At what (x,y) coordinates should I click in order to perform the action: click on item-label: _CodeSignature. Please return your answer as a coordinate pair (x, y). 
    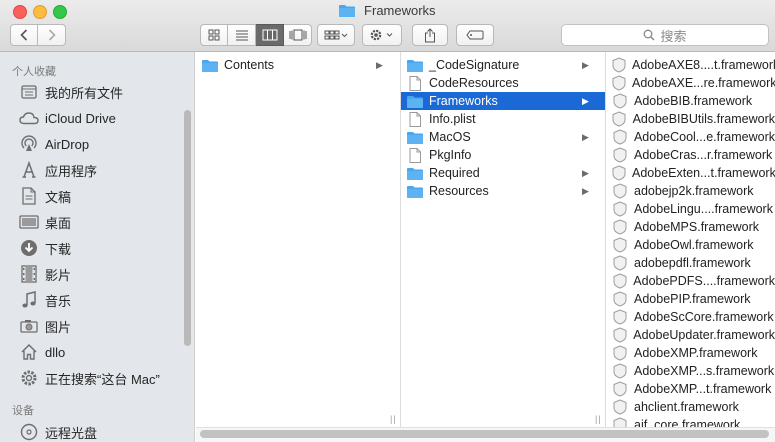
    Looking at the image, I should click on (474, 65).